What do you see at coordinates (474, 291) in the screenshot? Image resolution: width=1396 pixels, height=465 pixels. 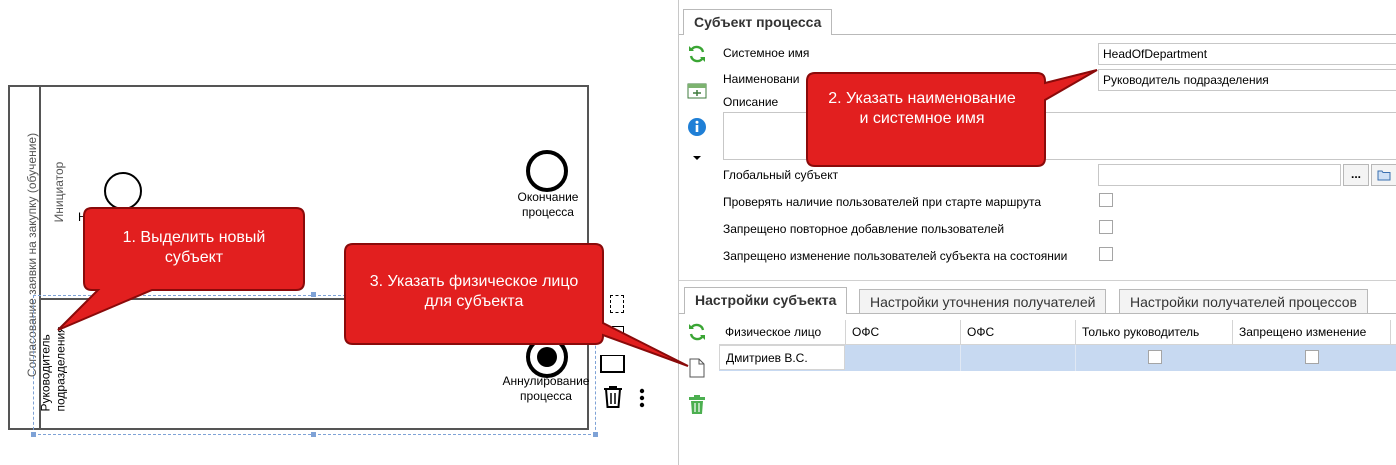 I see `callout-3-text: 3. Указать физическое лицо для субъекта` at bounding box center [474, 291].